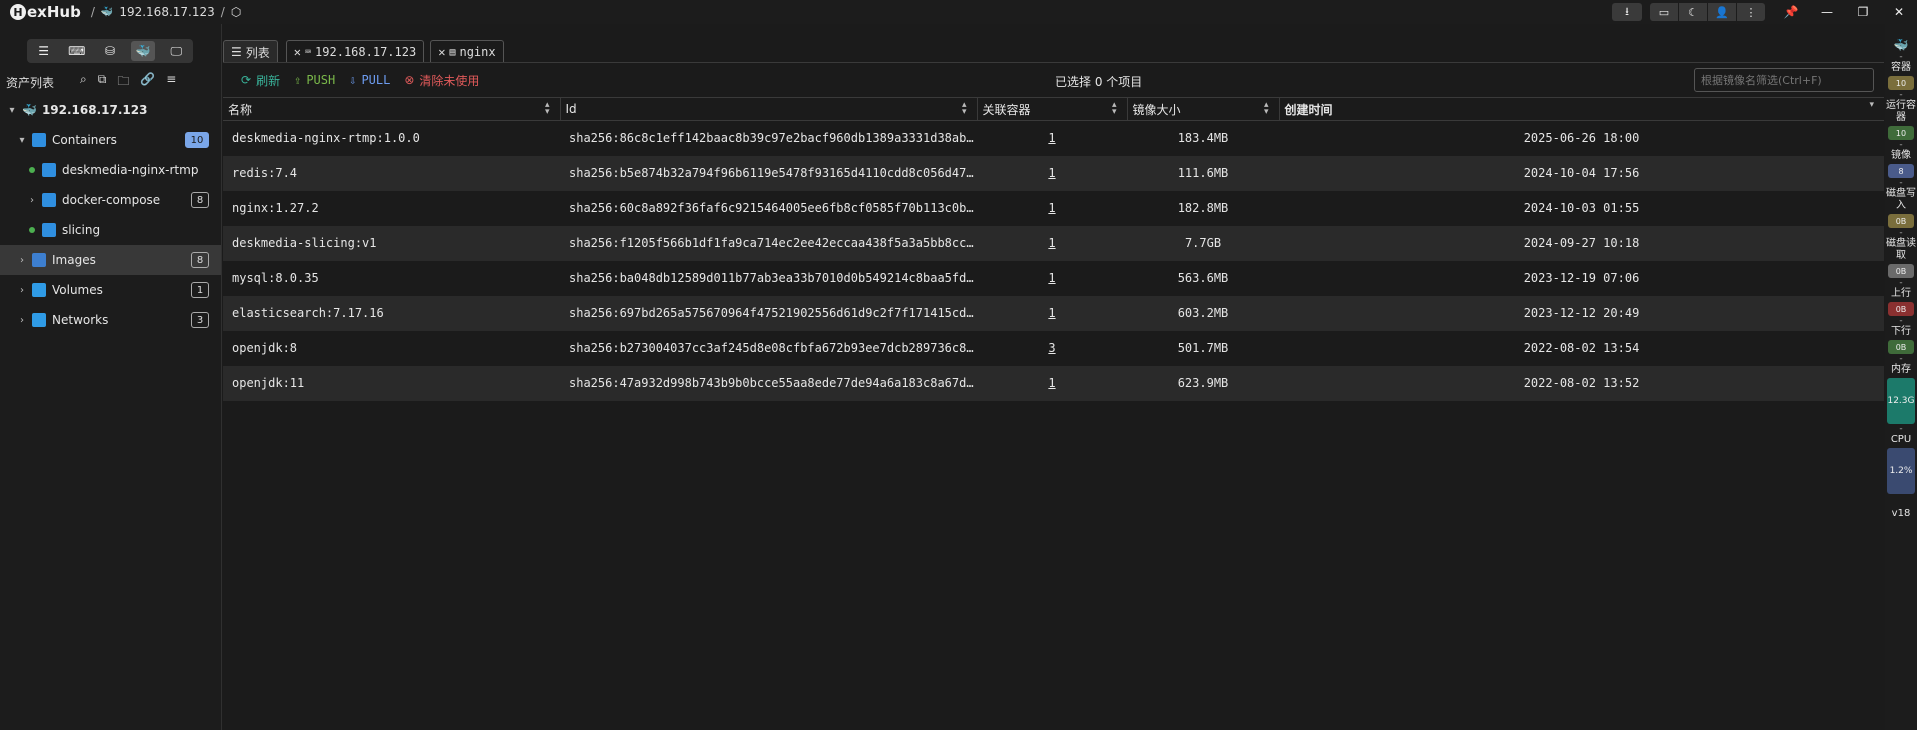 The width and height of the screenshot is (1917, 730). What do you see at coordinates (1581, 109) in the screenshot?
I see `column-created: 创建时间 ▾` at bounding box center [1581, 109].